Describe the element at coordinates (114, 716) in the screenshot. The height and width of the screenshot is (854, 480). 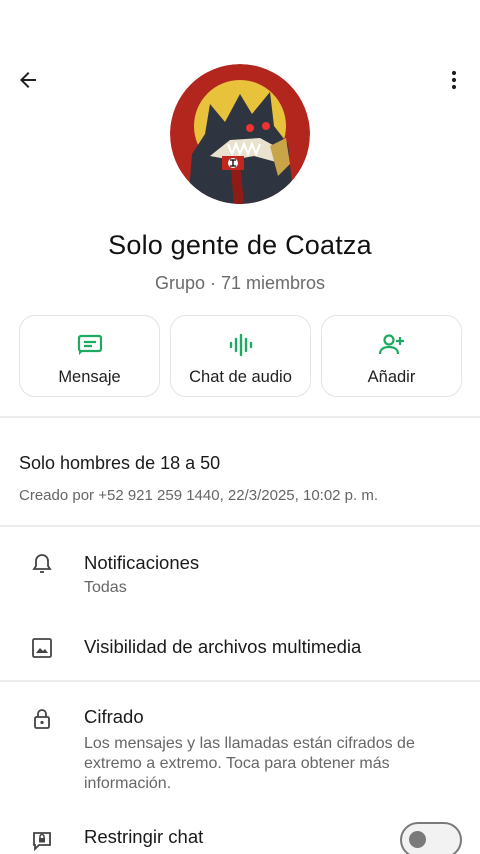
I see `encryption-title: Cifrado` at that location.